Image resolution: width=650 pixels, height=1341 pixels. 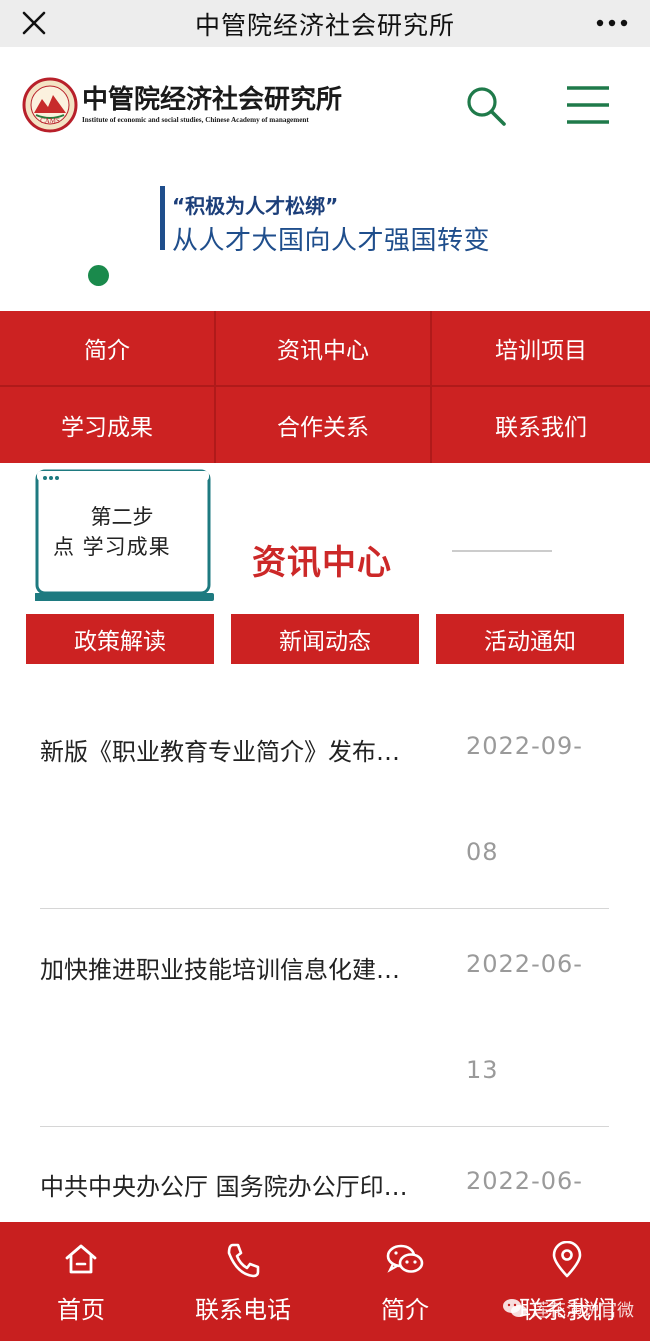 What do you see at coordinates (108, 349) in the screenshot?
I see `nav-intro: 简介` at bounding box center [108, 349].